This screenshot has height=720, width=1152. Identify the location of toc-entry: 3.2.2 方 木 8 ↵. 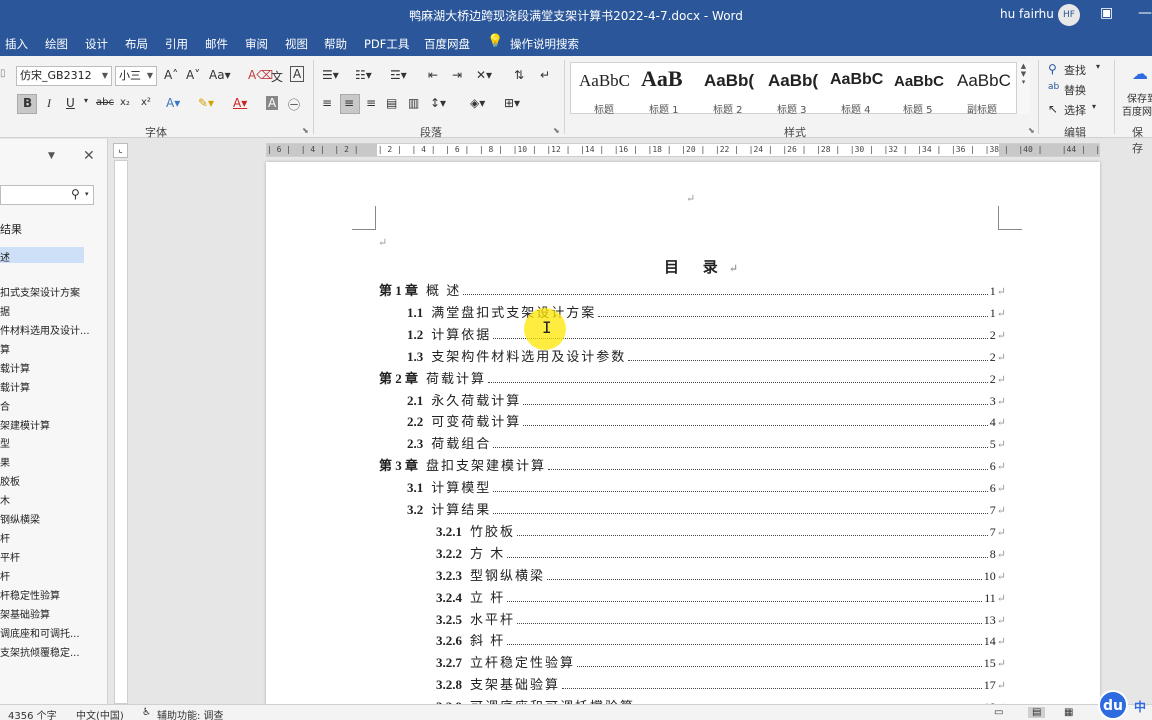
(721, 552).